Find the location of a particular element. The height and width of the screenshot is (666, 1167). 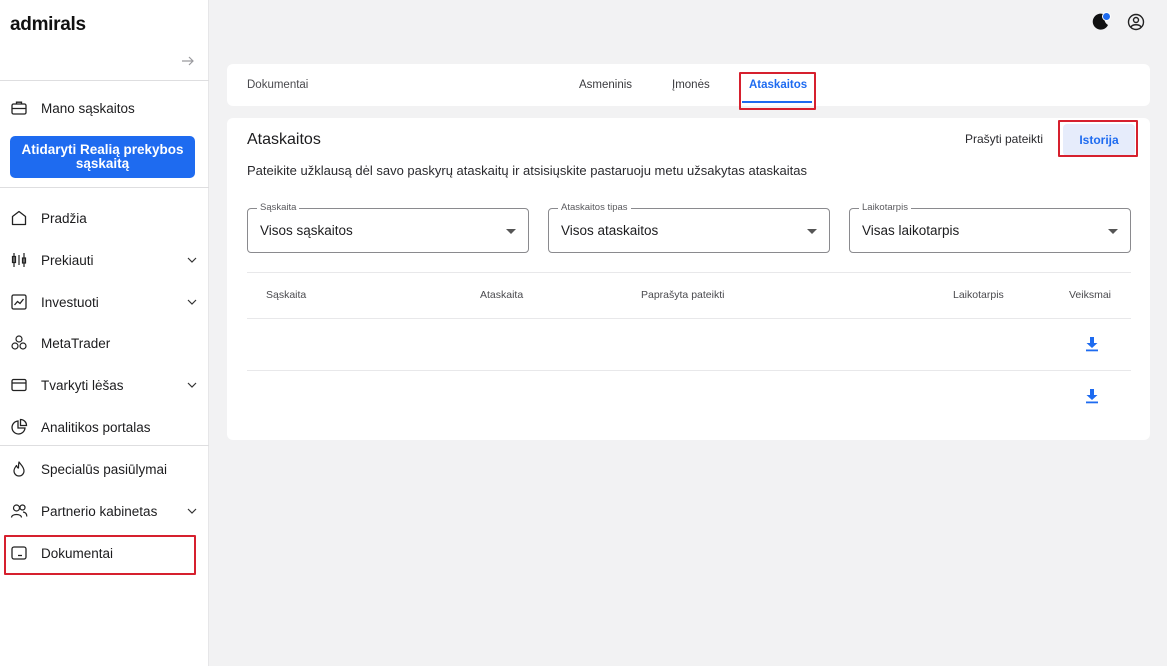

active-tab-indicator is located at coordinates (777, 102).